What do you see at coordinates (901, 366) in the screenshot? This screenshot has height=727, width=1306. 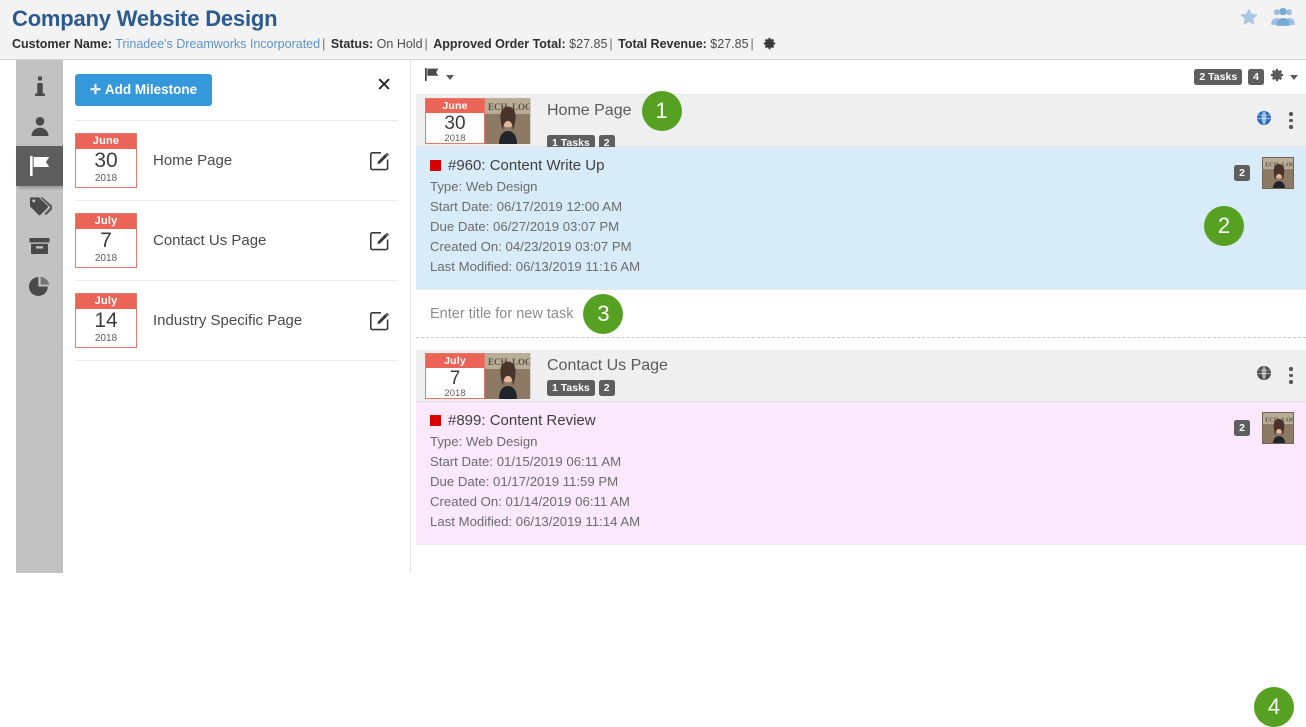 I see `milestone-group-title-row: Contact Us Page` at bounding box center [901, 366].